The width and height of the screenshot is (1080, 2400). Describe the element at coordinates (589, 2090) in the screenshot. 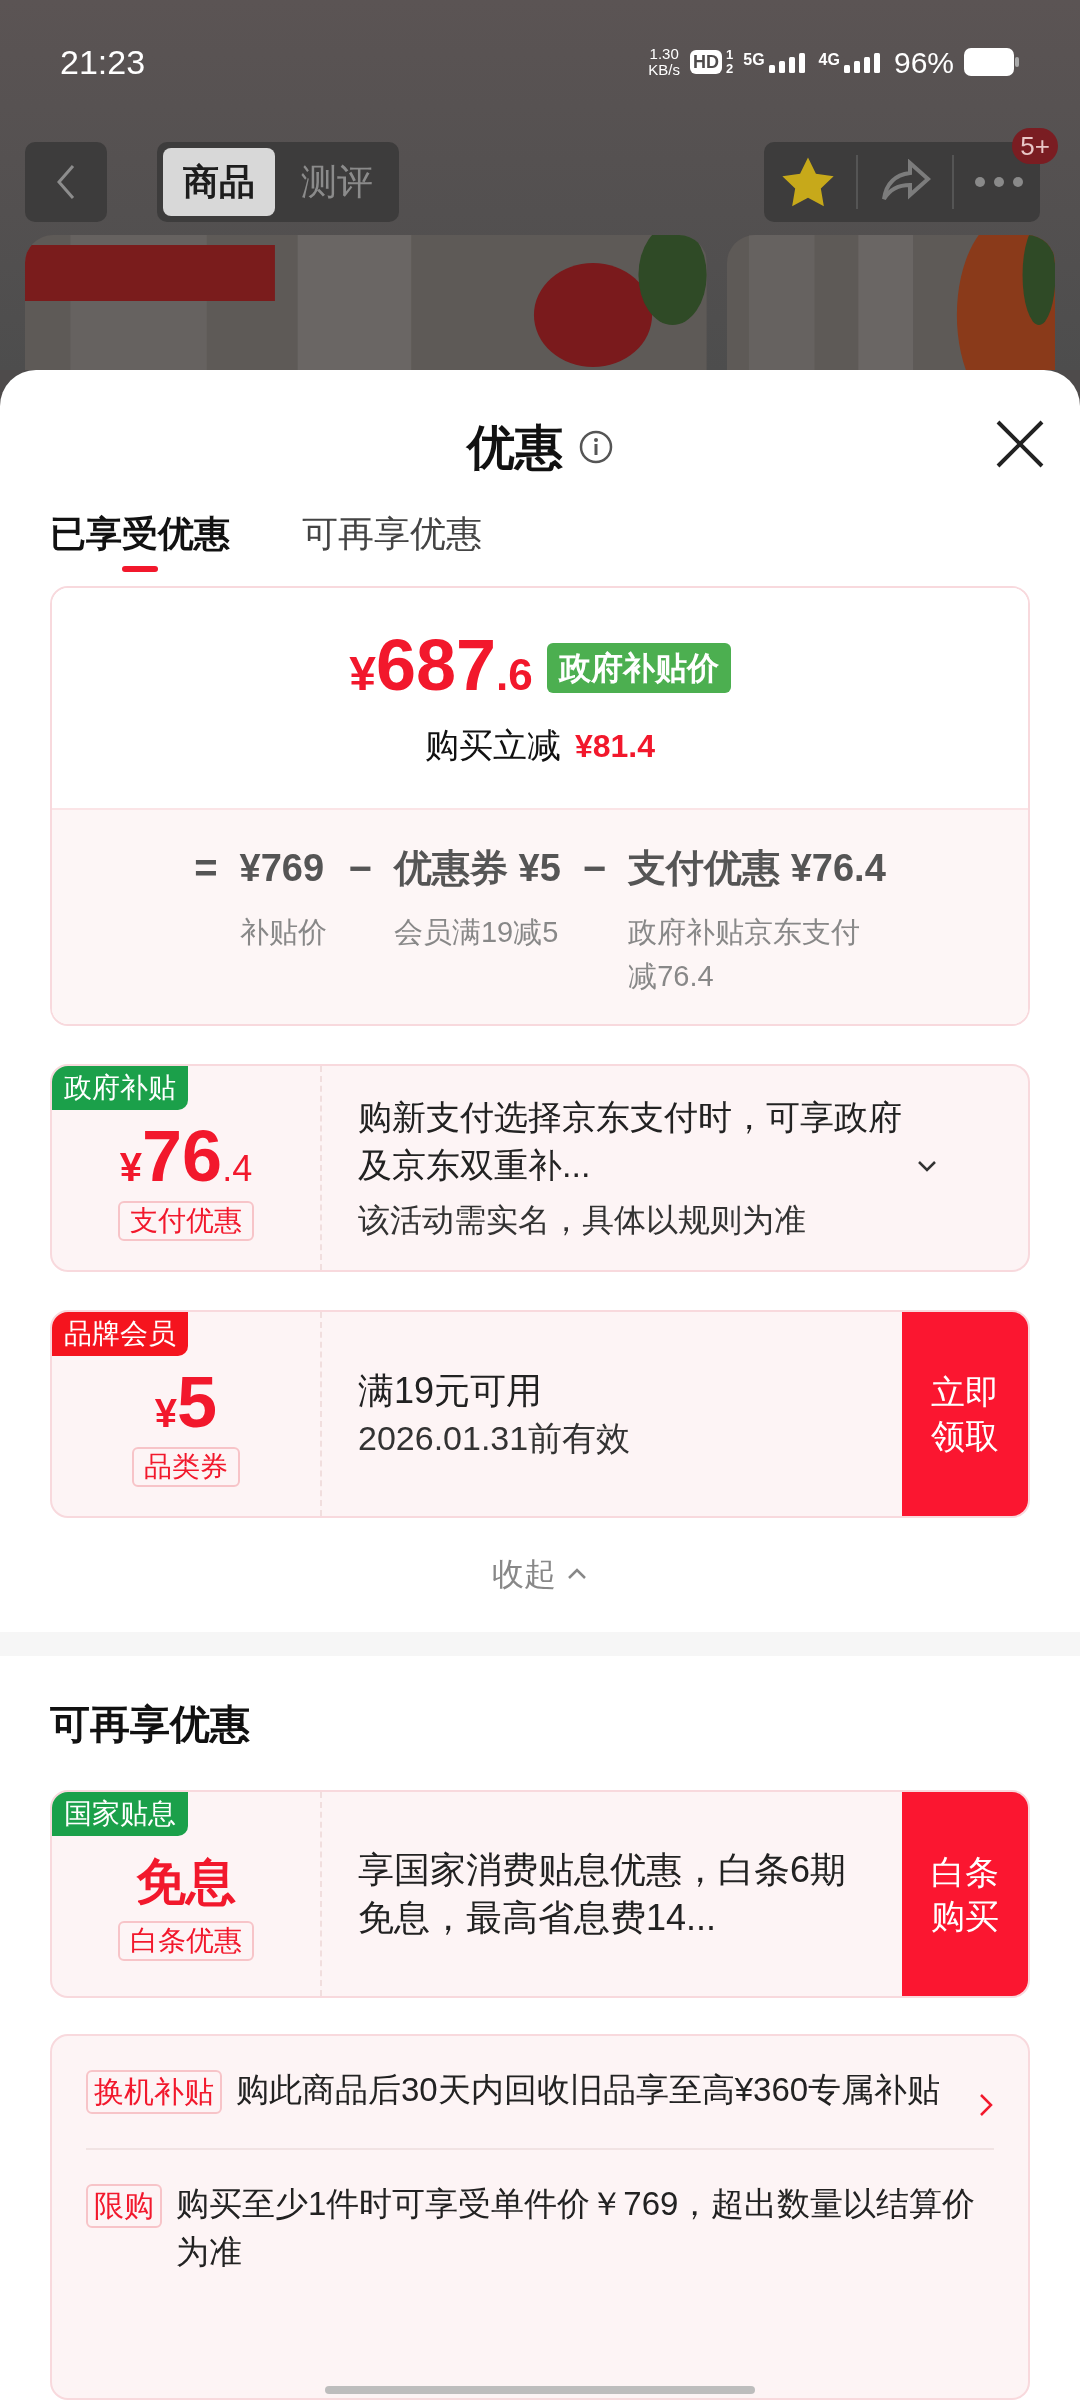

I see `rule-text: 购此商品后30天内回收旧品享至高¥360专属补贴` at that location.